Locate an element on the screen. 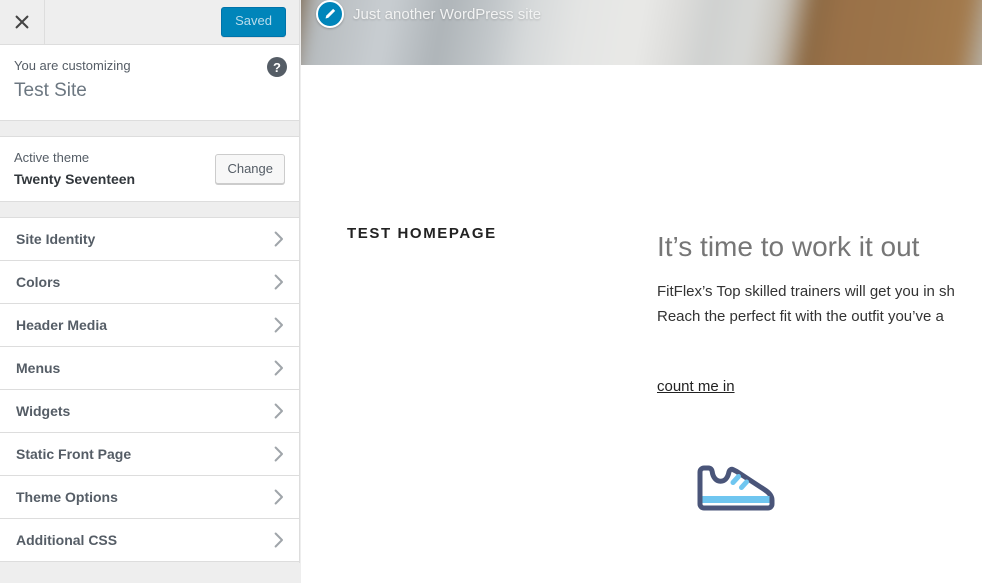  sidebar-item-widgets: Widgets is located at coordinates (149, 411).